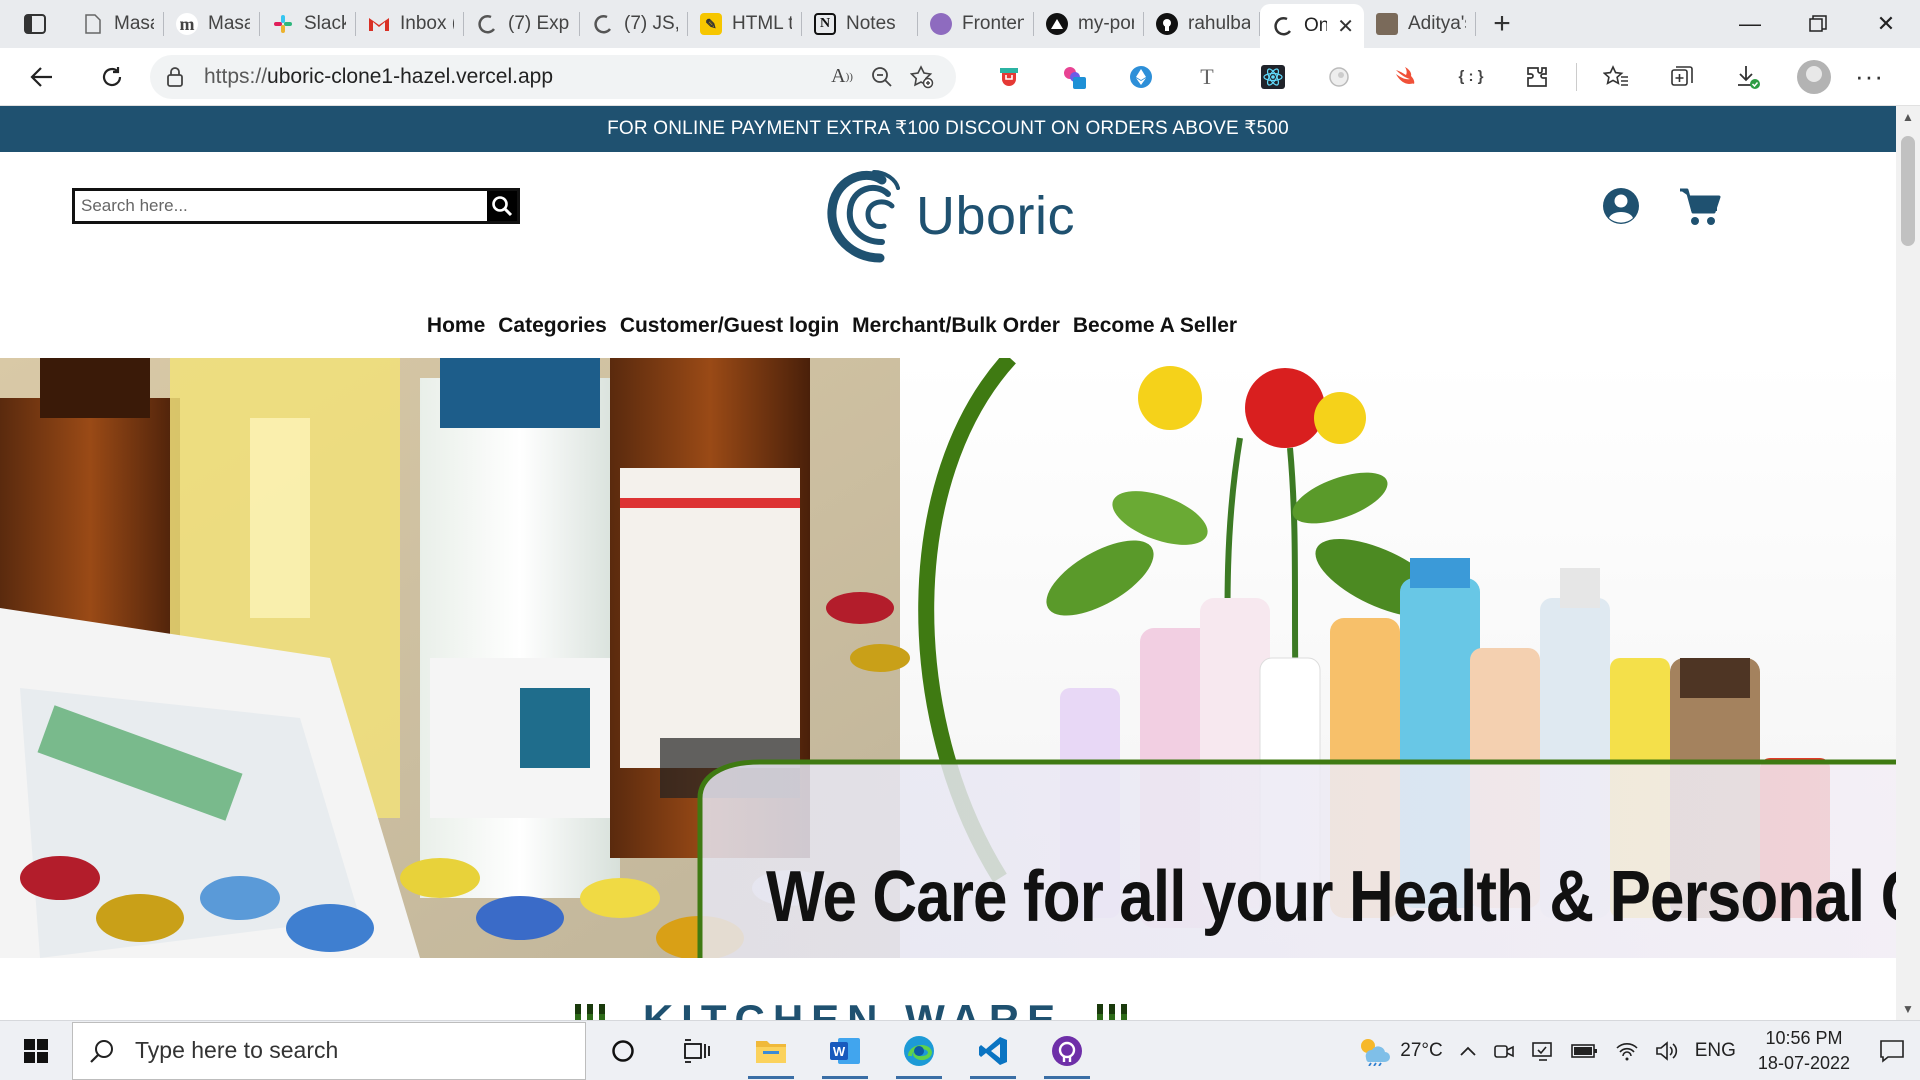 Image resolution: width=1920 pixels, height=1080 pixels. I want to click on browser-tab: ✎ HTML t, so click(745, 24).